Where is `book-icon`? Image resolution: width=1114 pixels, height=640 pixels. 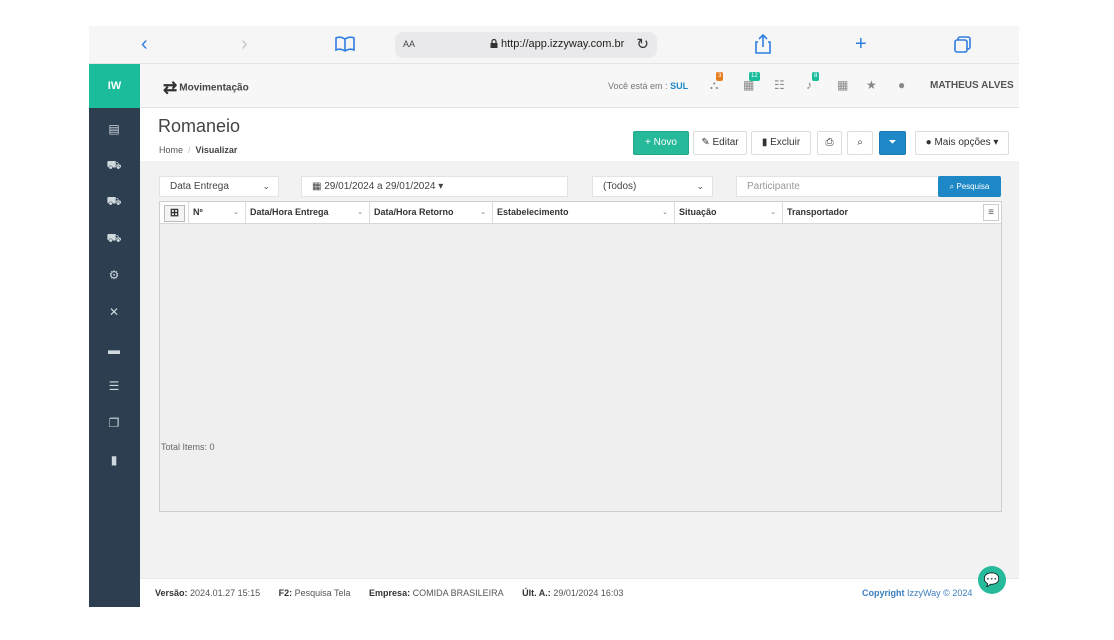
book-icon is located at coordinates (345, 44).